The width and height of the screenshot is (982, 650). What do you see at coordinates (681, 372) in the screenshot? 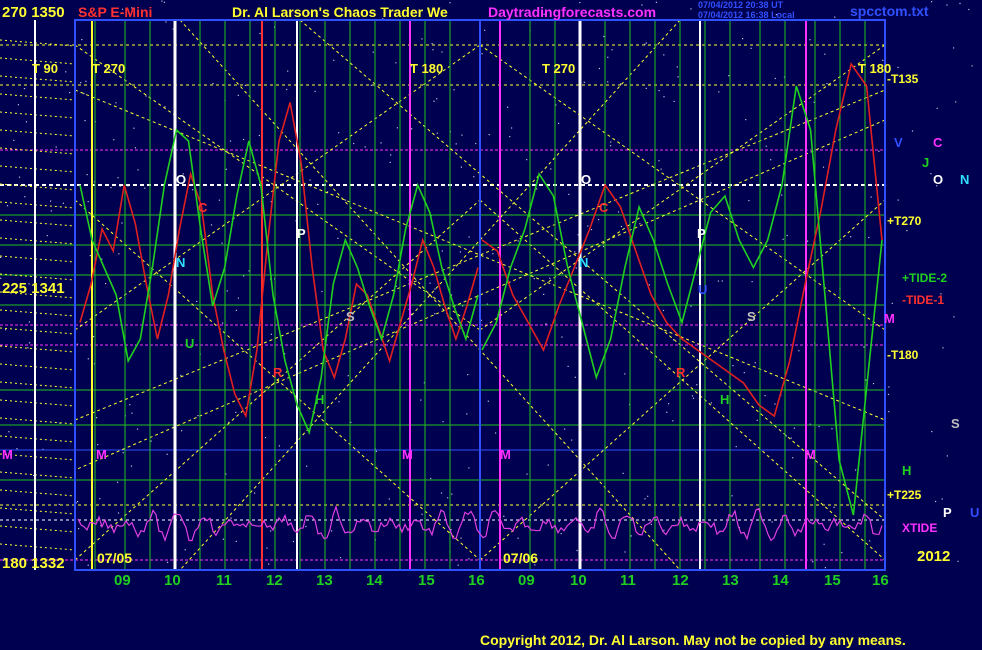
I see `planet-marker: R` at bounding box center [681, 372].